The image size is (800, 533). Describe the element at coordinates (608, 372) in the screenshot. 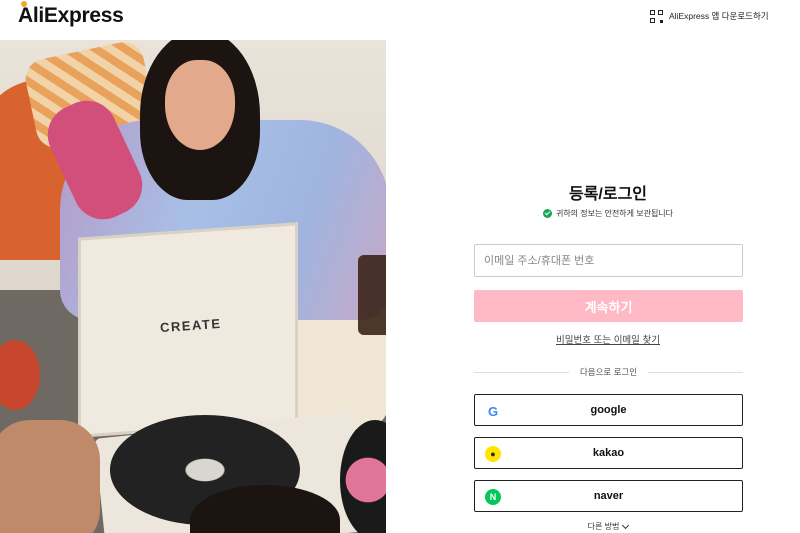

I see `social-login-divider: 다음으로 로그인` at that location.